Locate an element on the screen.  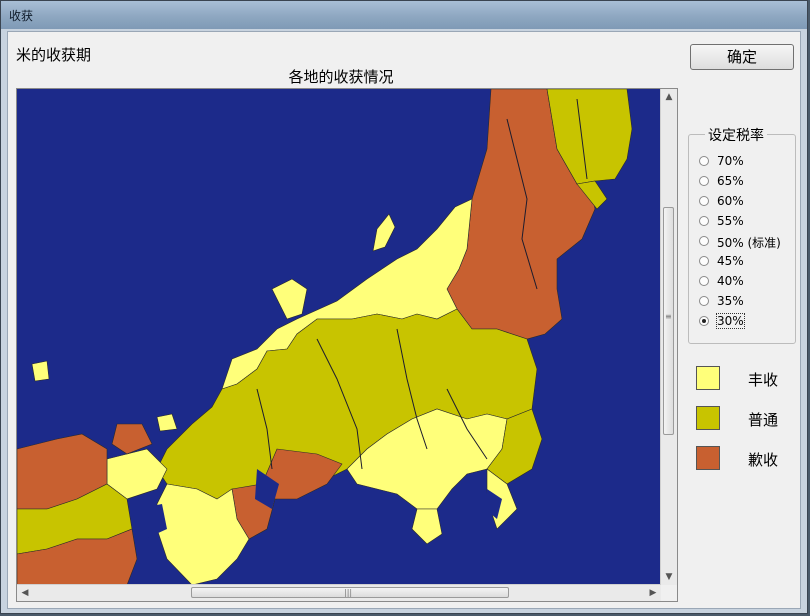
legend-normal: 普通 is located at coordinates (746, 419).